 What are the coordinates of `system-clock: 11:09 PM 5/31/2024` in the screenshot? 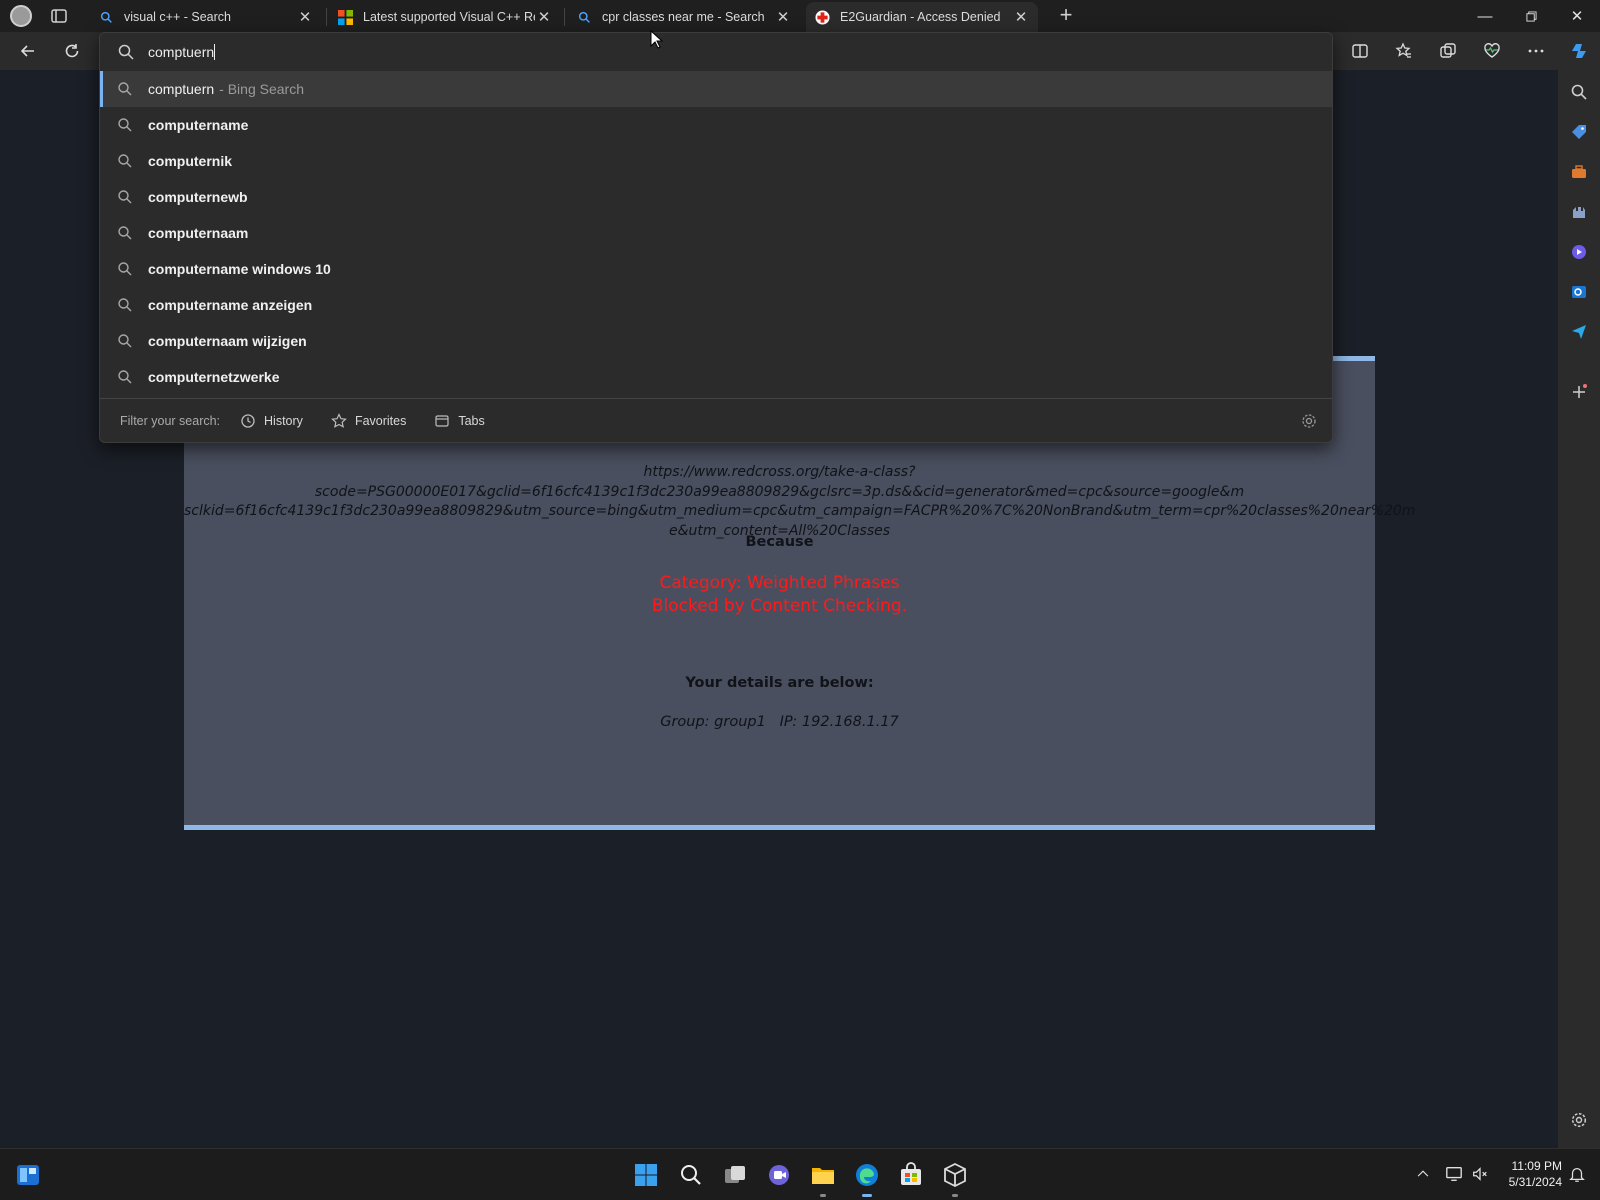 It's located at (1531, 1174).